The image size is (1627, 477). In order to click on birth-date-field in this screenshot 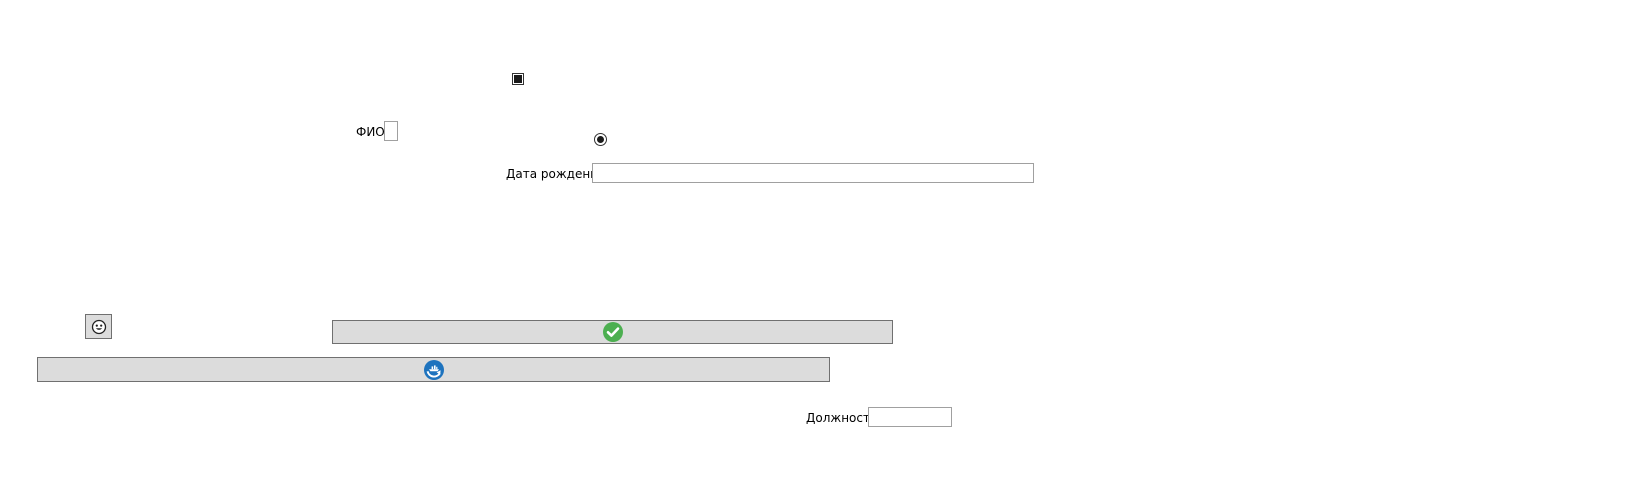, I will do `click(813, 173)`.